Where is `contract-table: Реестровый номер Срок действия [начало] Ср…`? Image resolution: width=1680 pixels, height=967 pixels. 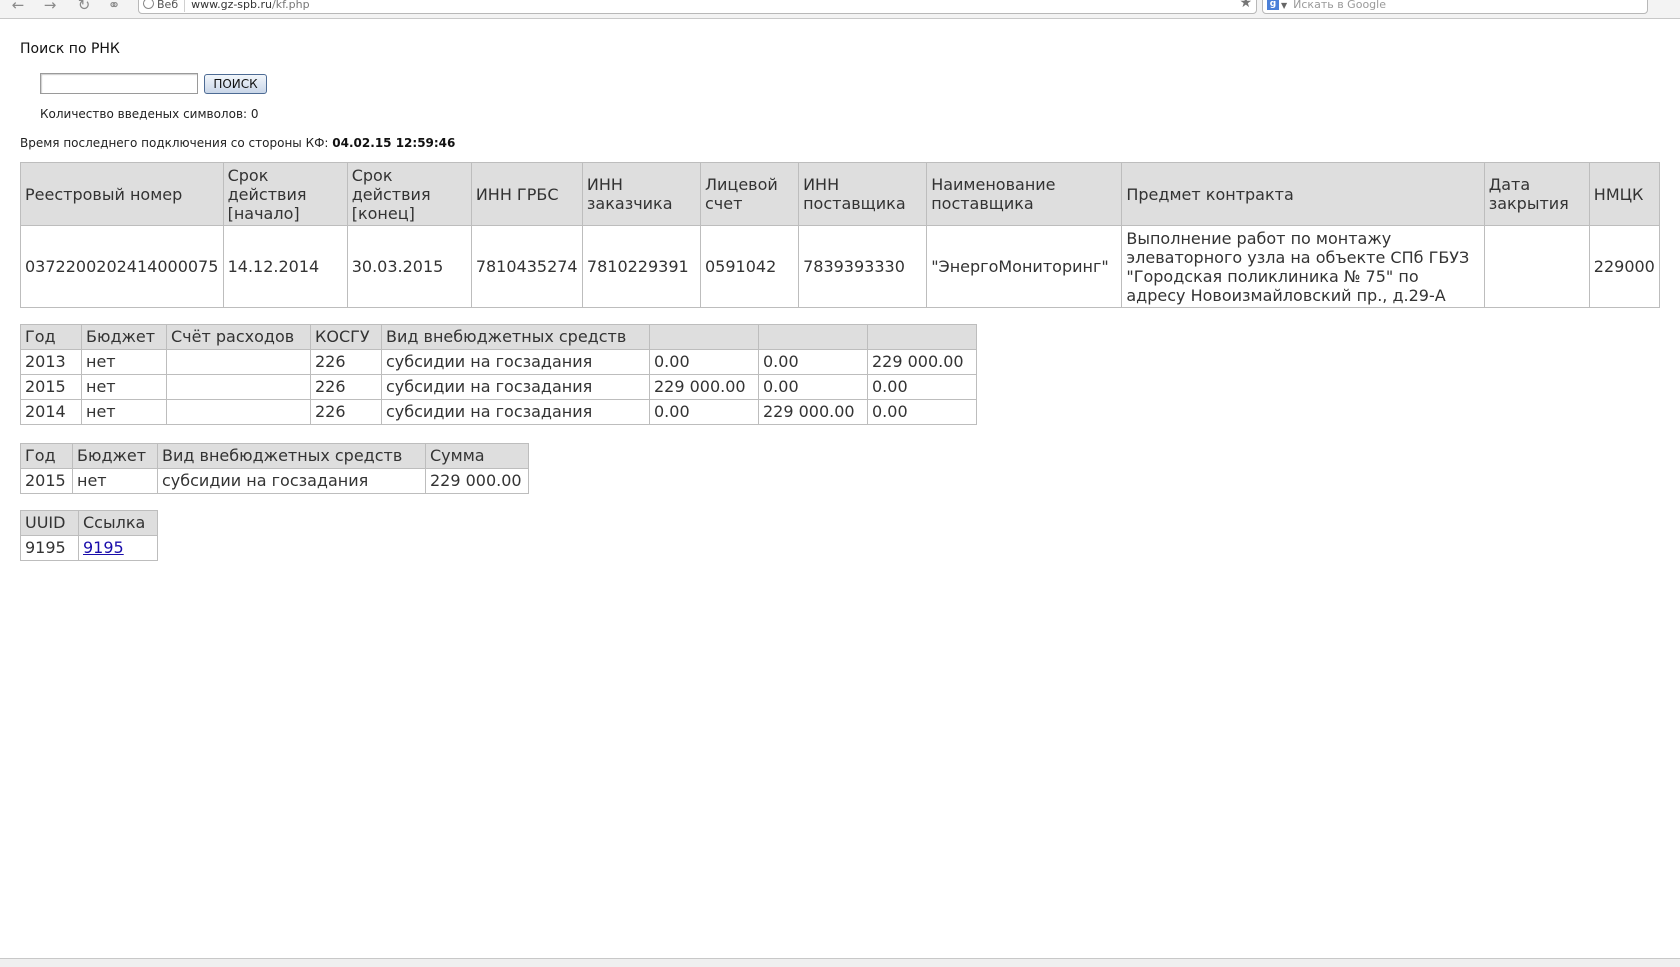
contract-table: Реестровый номер Срок действия [начало] Ср… is located at coordinates (840, 235).